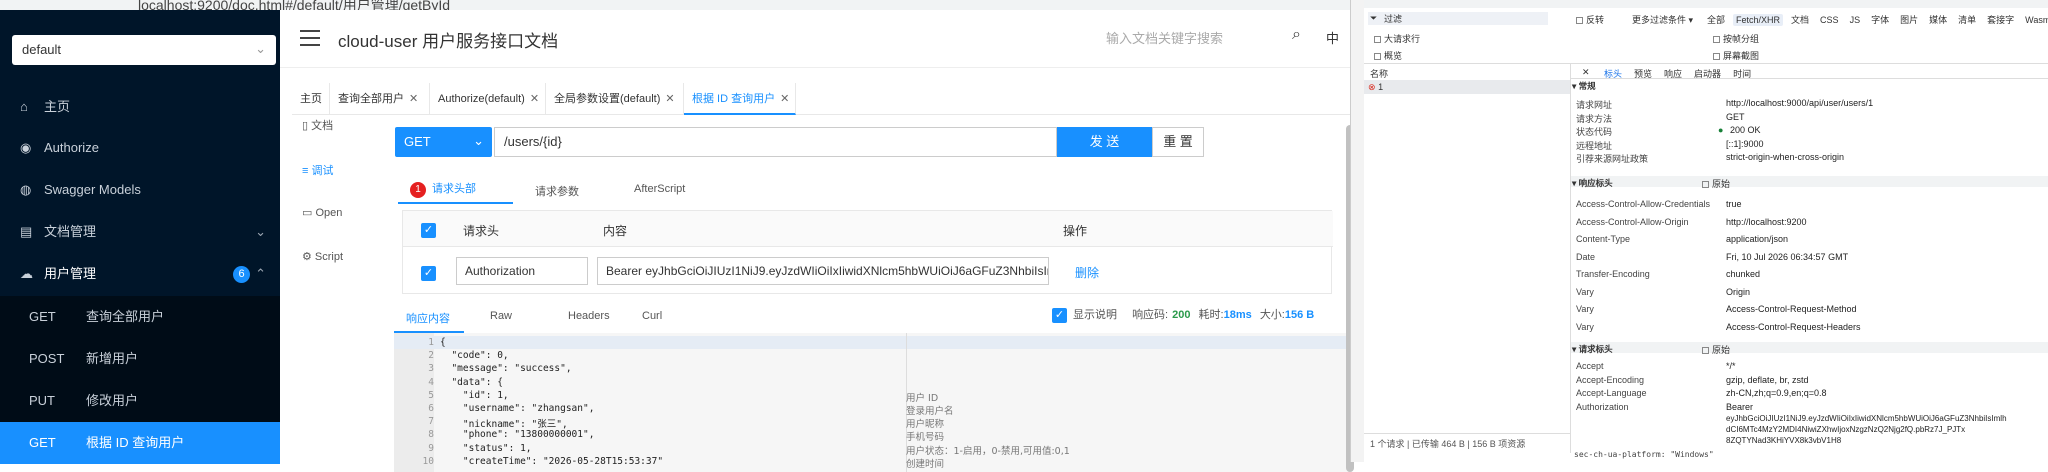 The width and height of the screenshot is (2048, 472). Describe the element at coordinates (1855, 20) in the screenshot. I see `type-filter-4: JS` at that location.